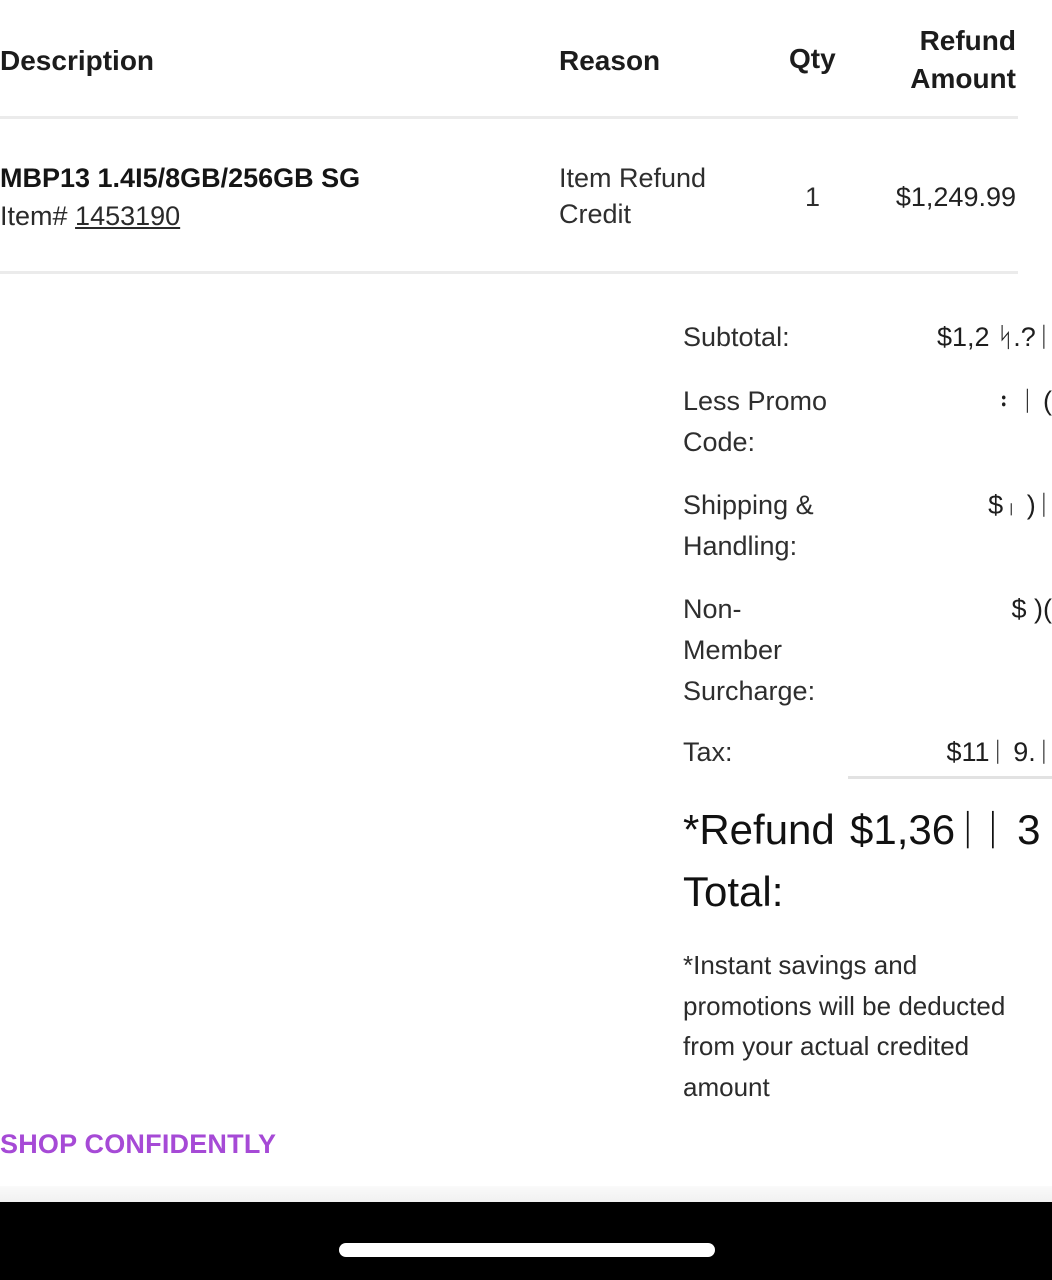 This screenshot has width=1052, height=1280. Describe the element at coordinates (736, 337) in the screenshot. I see `subtotal-label: Subtotal:` at that location.